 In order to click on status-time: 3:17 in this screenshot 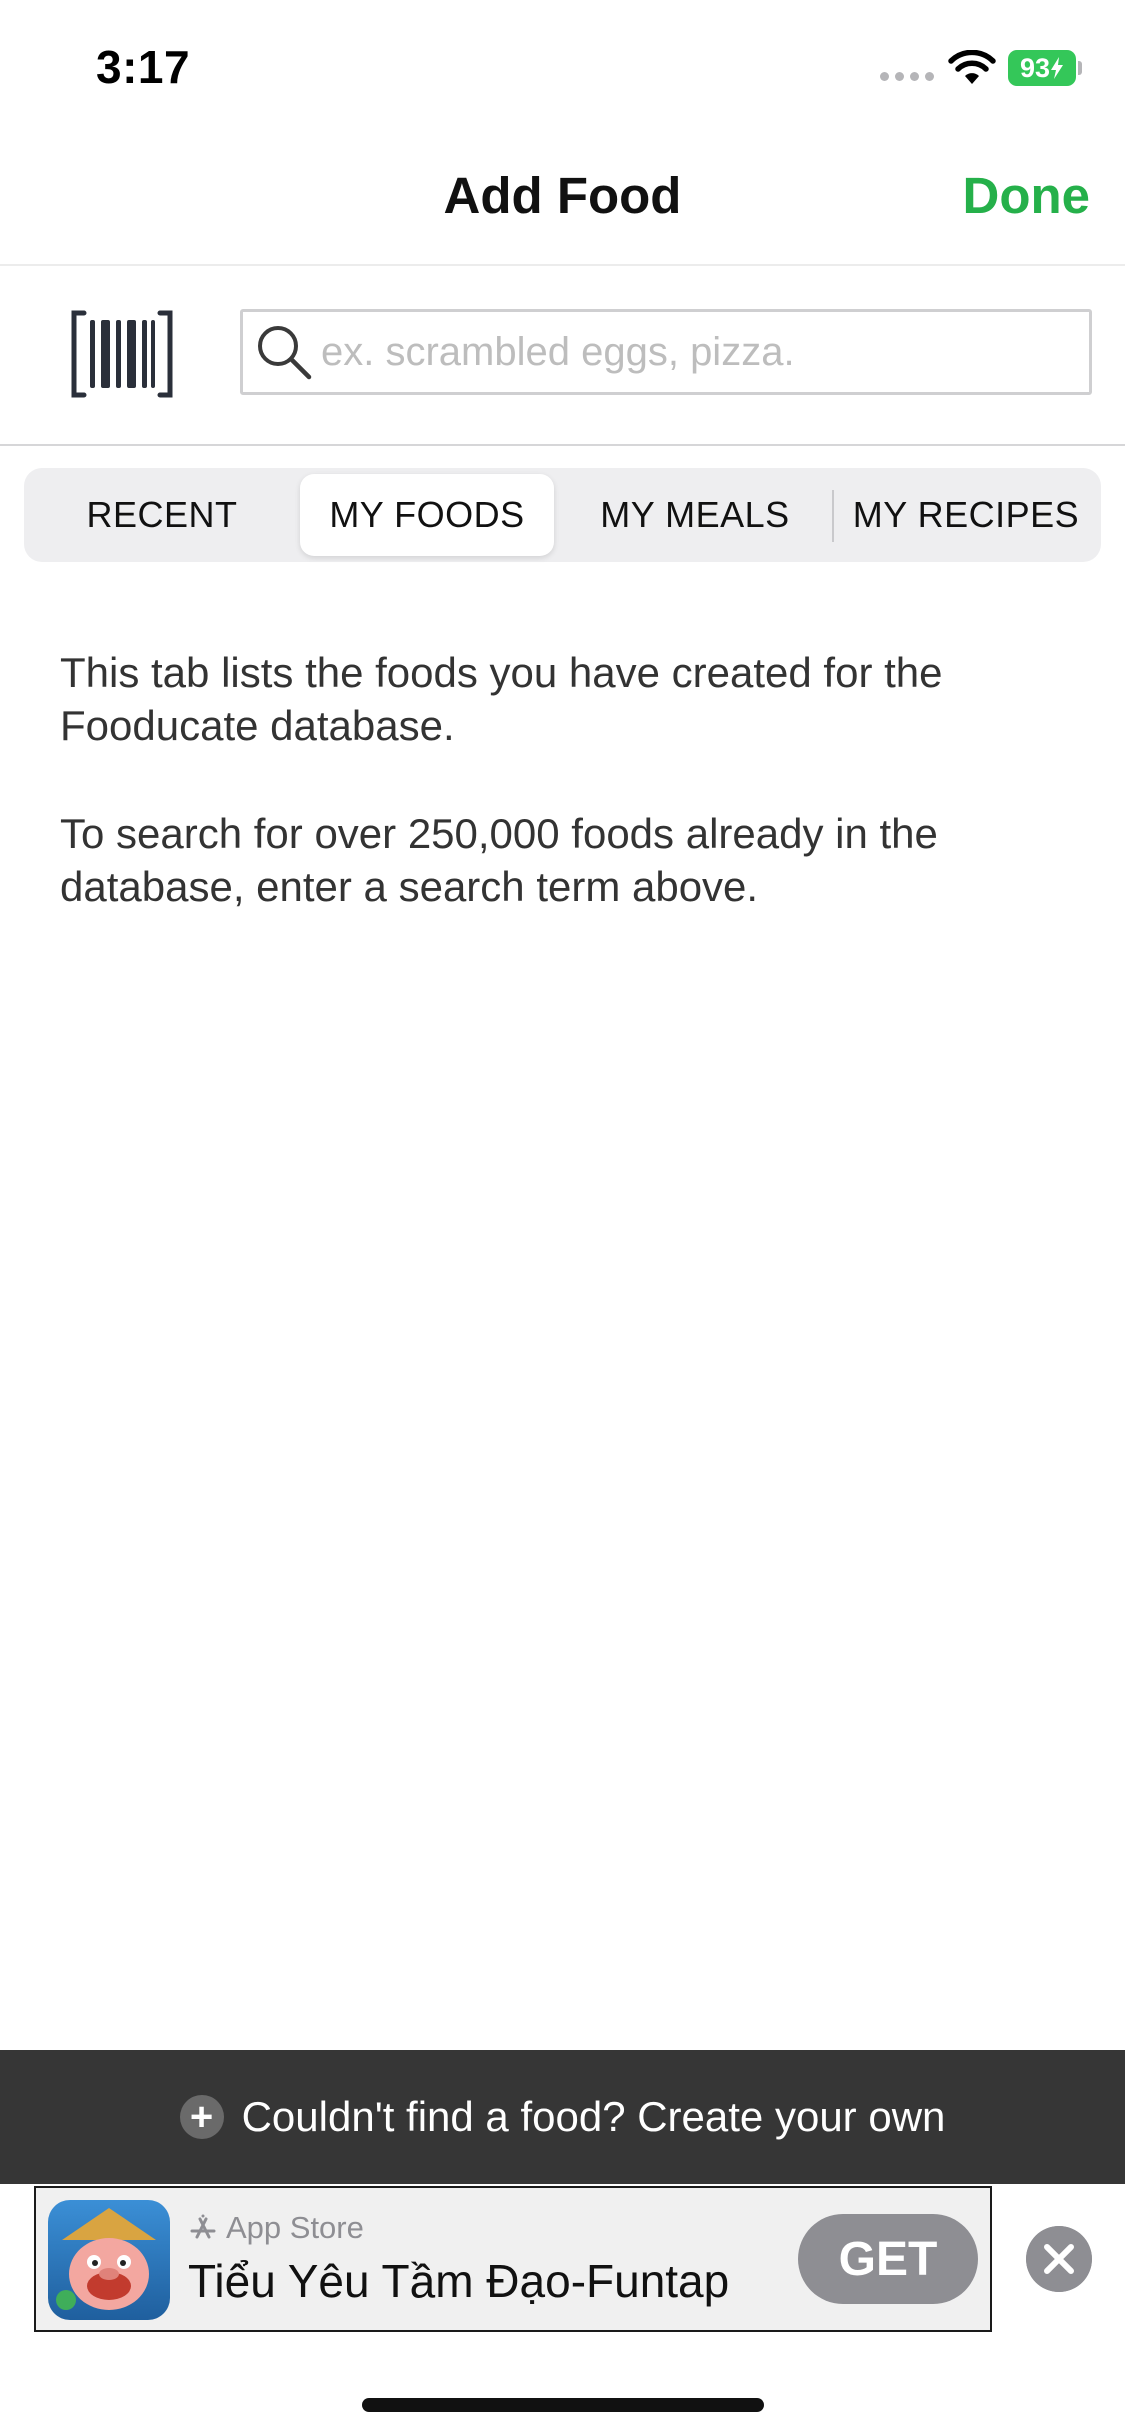, I will do `click(143, 67)`.